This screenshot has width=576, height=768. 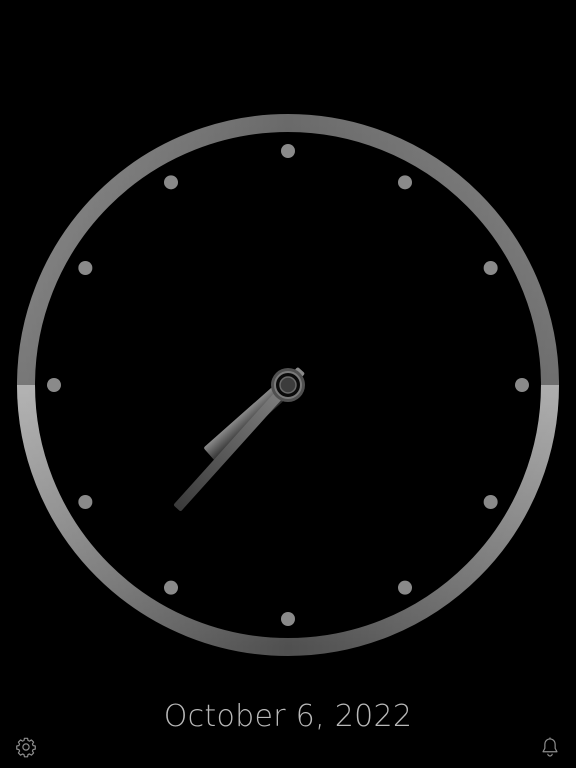 I want to click on gear-icon, so click(x=26, y=747).